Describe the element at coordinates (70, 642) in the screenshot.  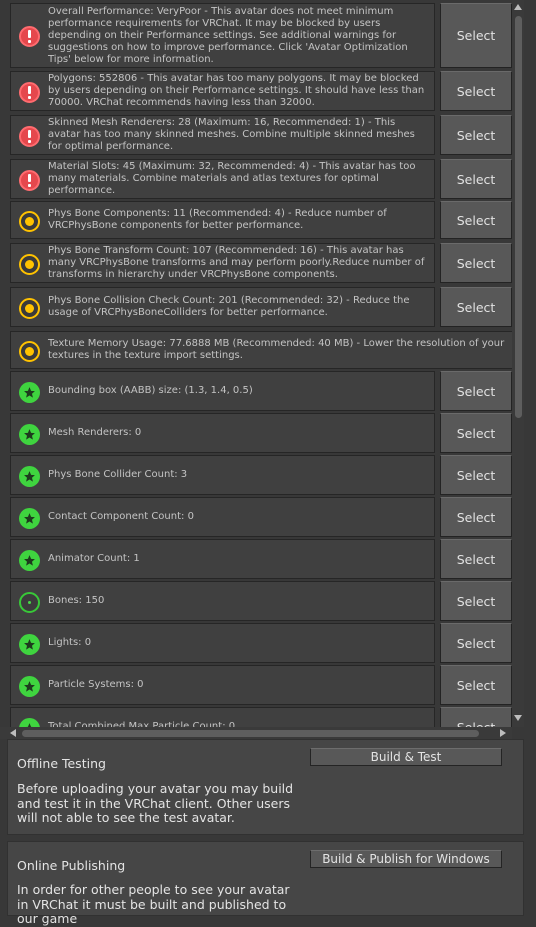
I see `message-text: Lights: 0` at that location.